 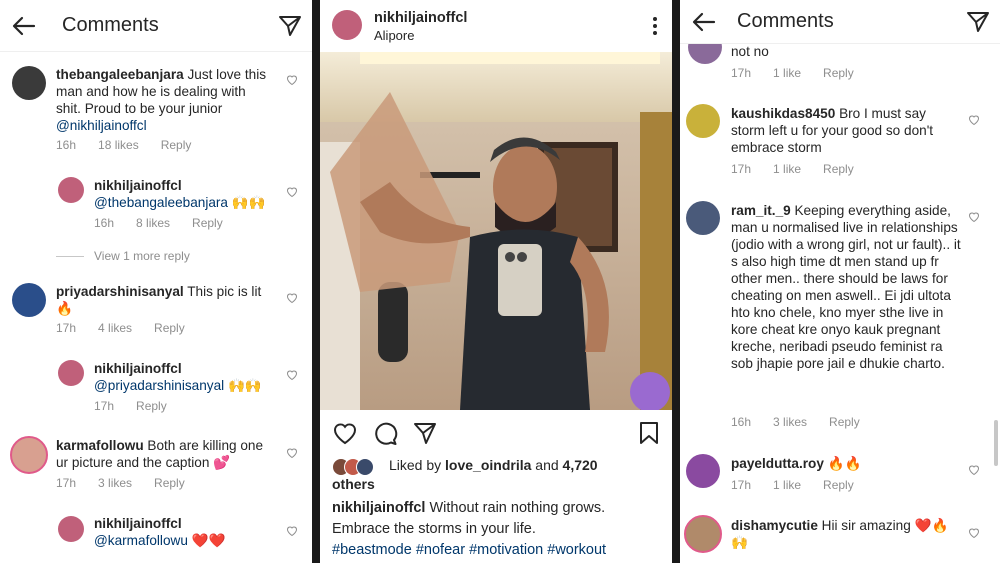 What do you see at coordinates (761, 210) in the screenshot?
I see `comment-username: ram_it._9` at bounding box center [761, 210].